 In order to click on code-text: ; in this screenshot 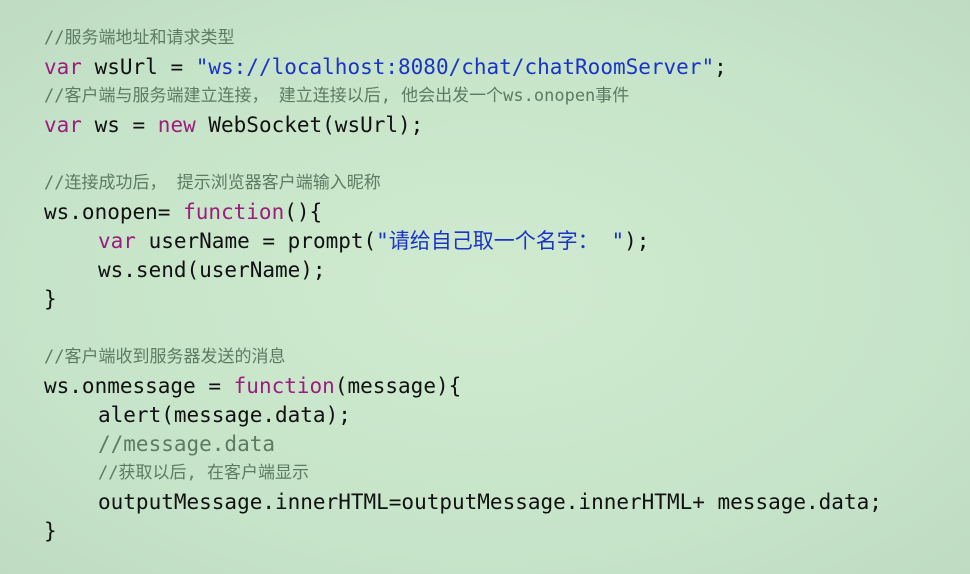, I will do `click(720, 67)`.